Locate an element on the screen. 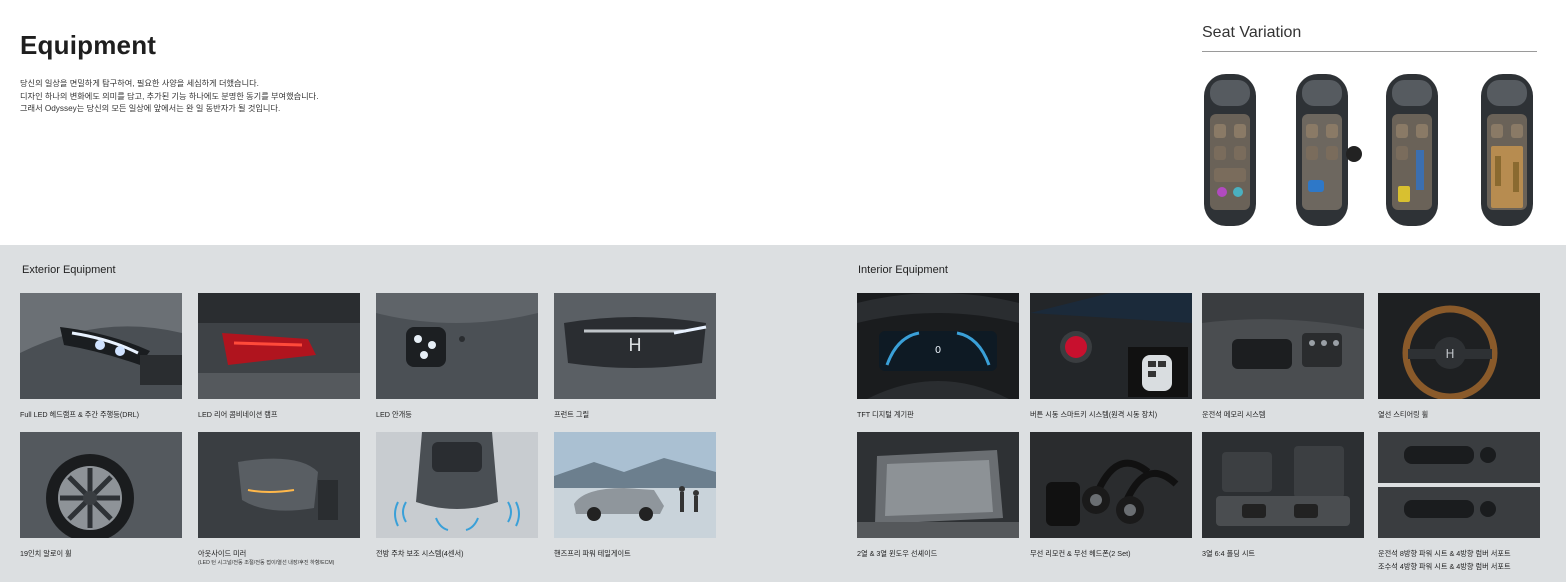 This screenshot has width=1566, height=582. interior-item-tft-cluster: 0 TFT 디지털 계기판 is located at coordinates (938, 356).